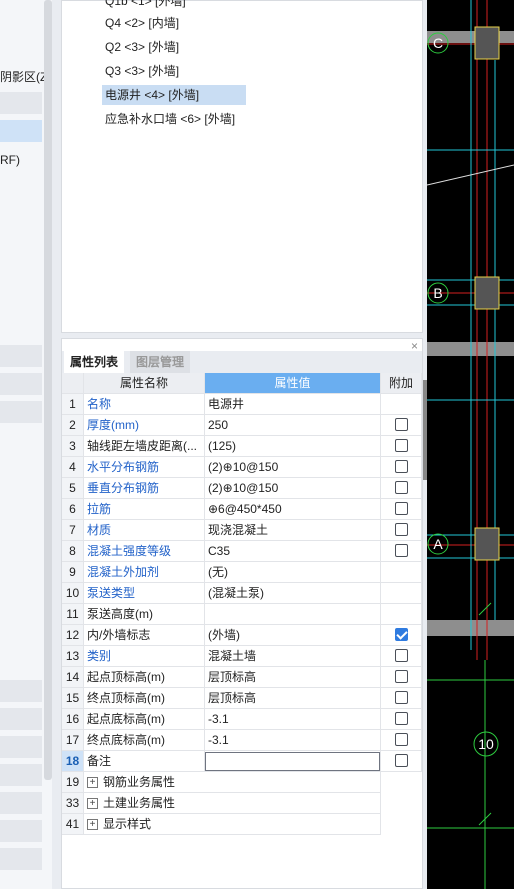 The height and width of the screenshot is (889, 514). I want to click on property-row: 16 起点底标高(m) -3.1, so click(242, 719).